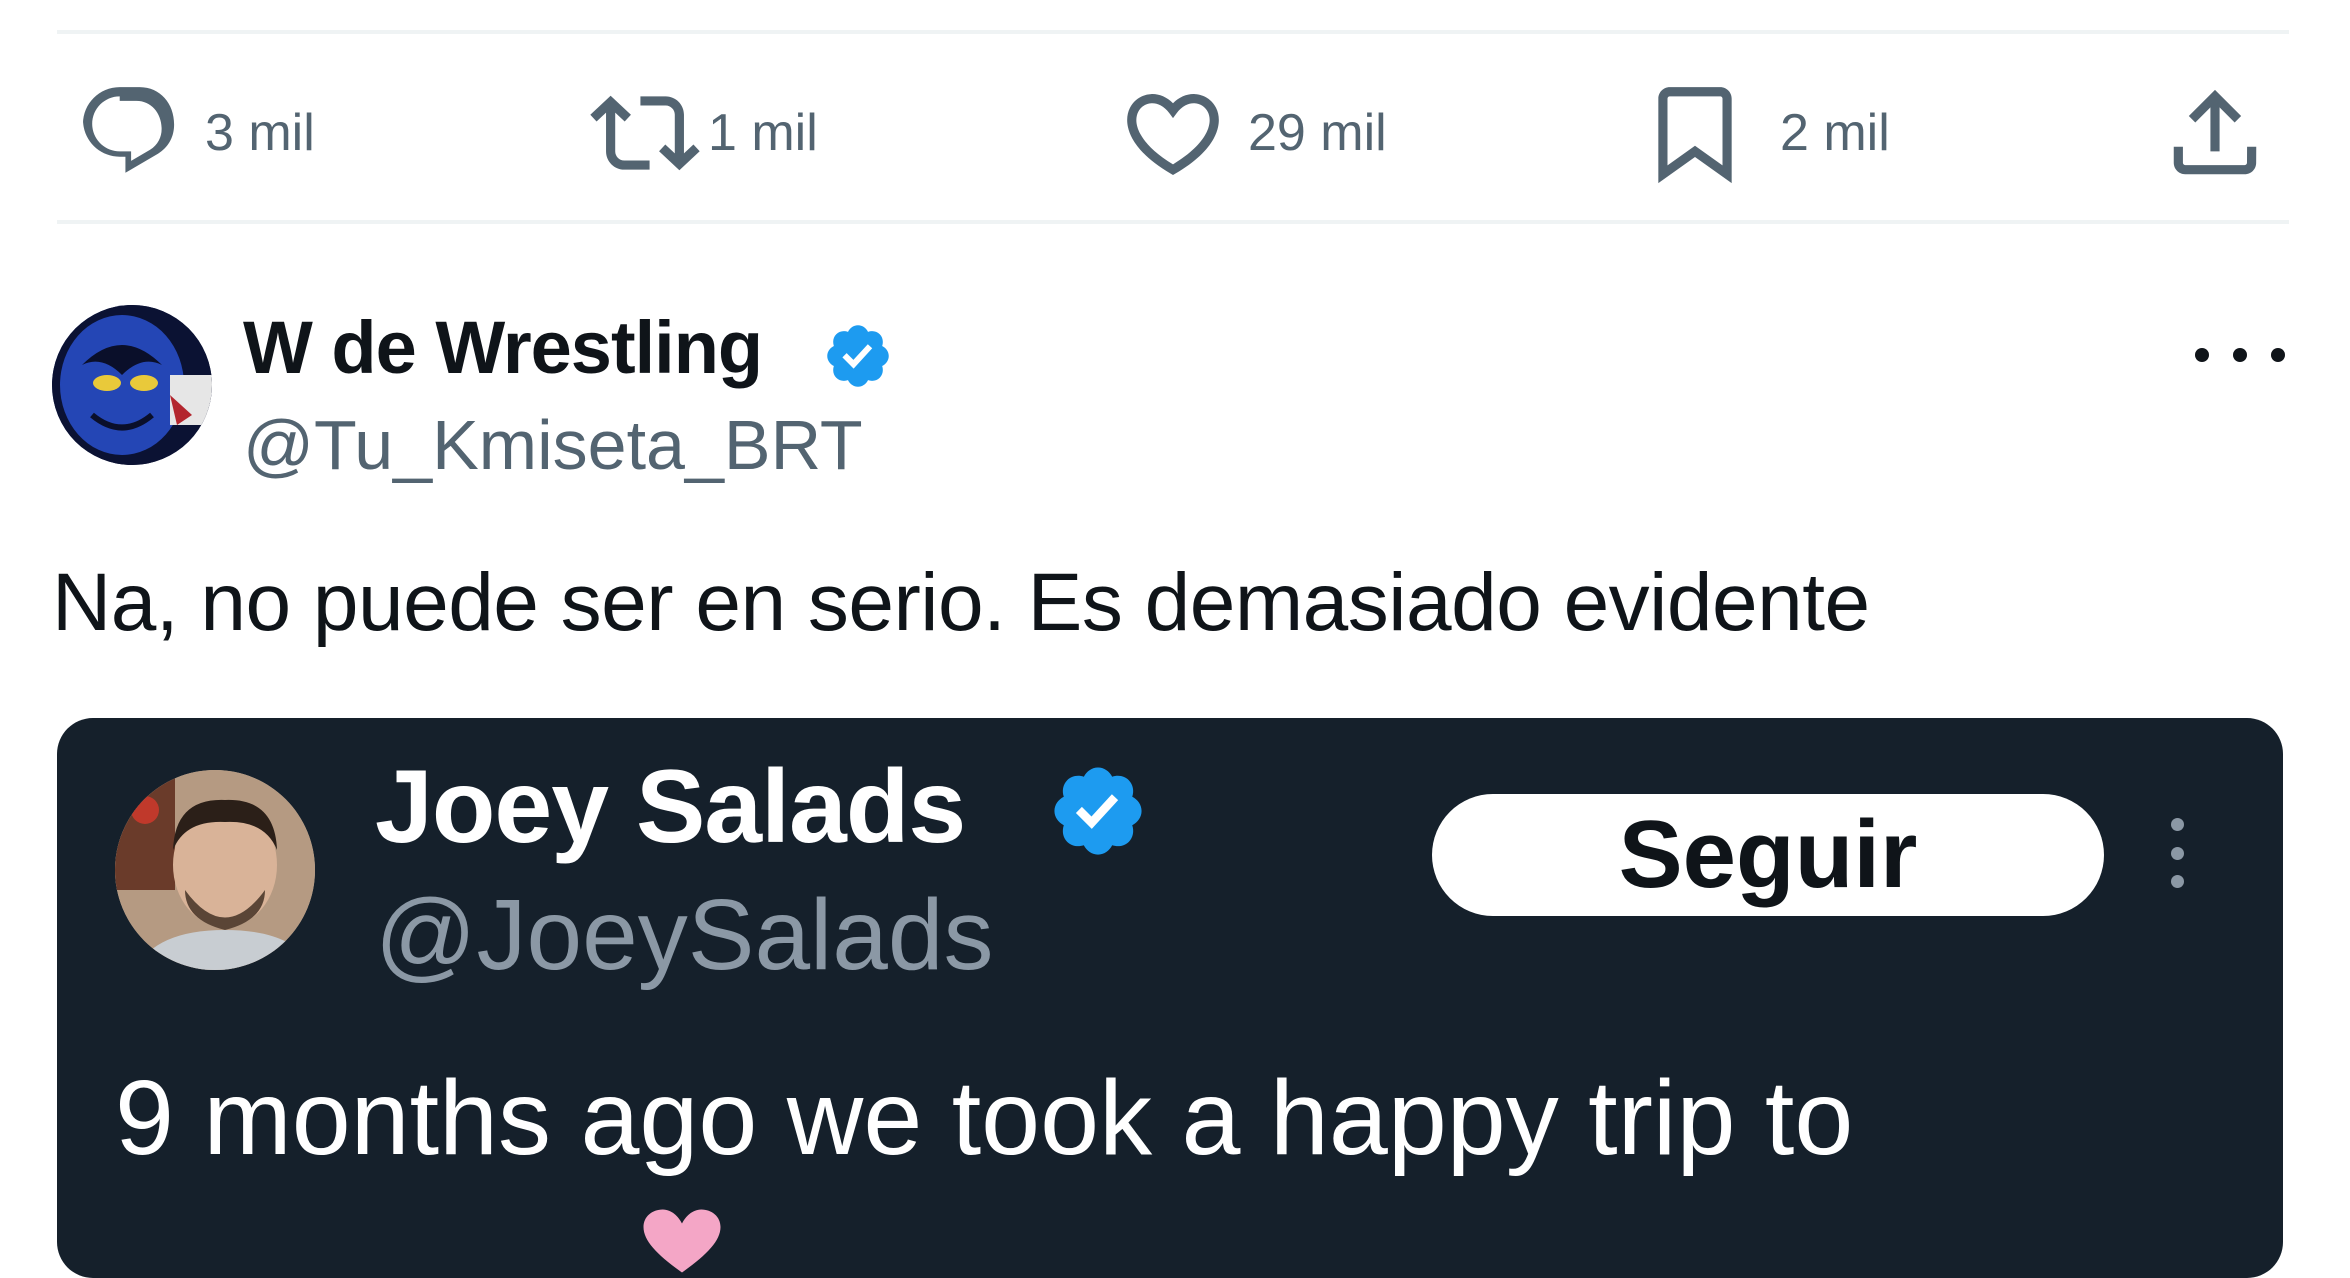  What do you see at coordinates (1768, 855) in the screenshot?
I see `follow-button: Seguir` at bounding box center [1768, 855].